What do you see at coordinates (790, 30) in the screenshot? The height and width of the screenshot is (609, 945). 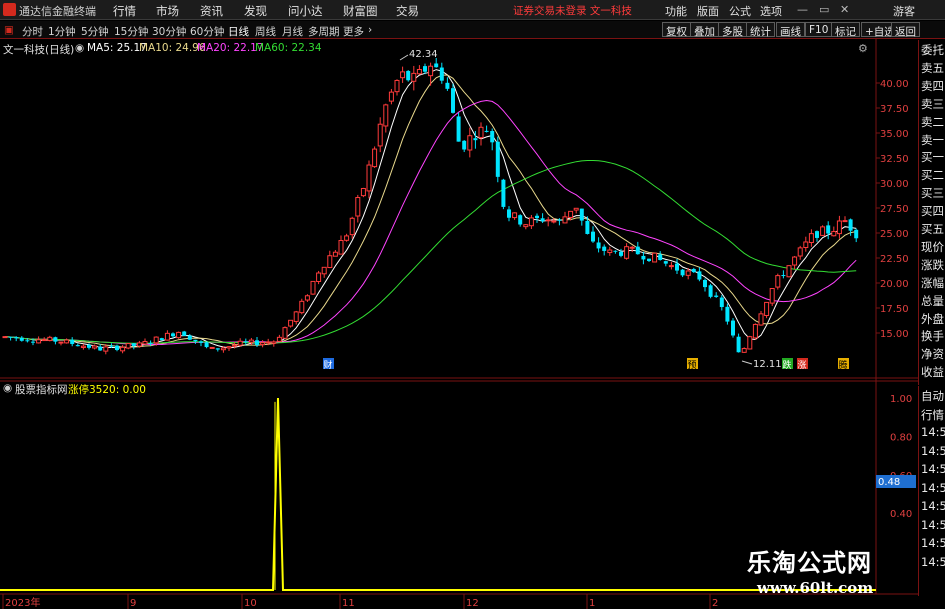 I see `draw-line-button: 画线` at bounding box center [790, 30].